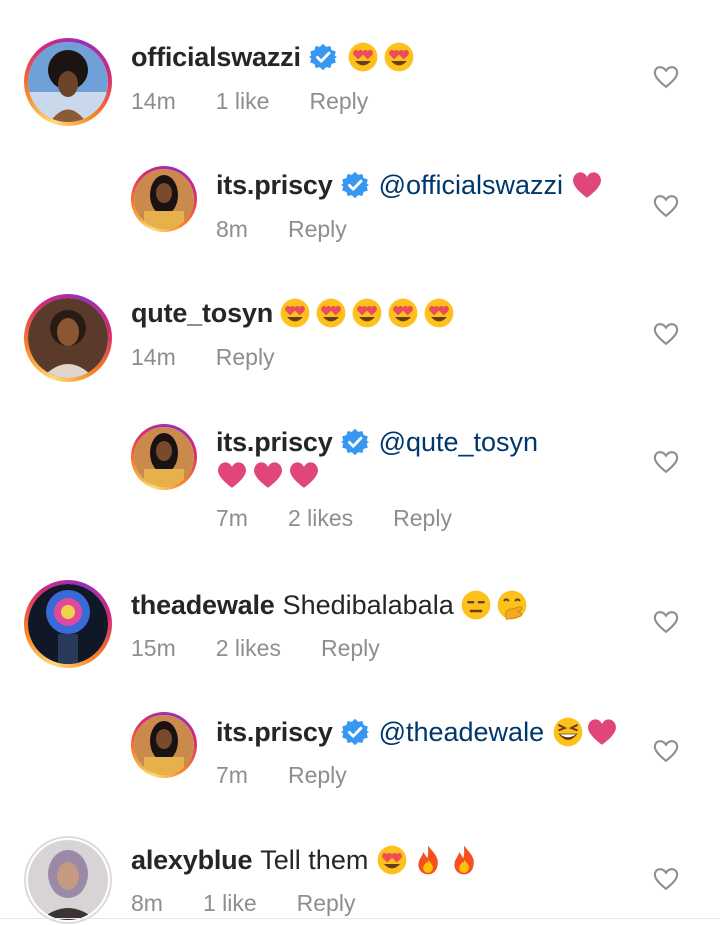 This screenshot has width=720, height=925. I want to click on divider, so click(360, 918).